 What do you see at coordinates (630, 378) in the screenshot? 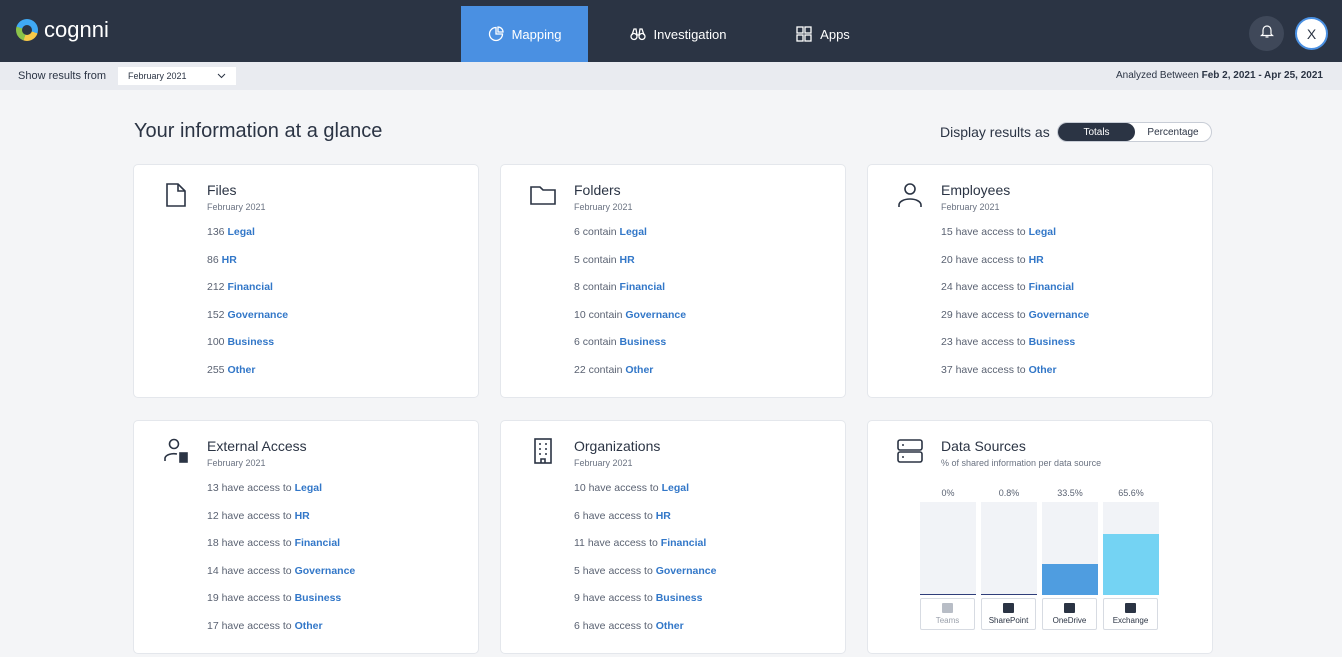
I see `stat-row: 22 contain Other` at bounding box center [630, 378].